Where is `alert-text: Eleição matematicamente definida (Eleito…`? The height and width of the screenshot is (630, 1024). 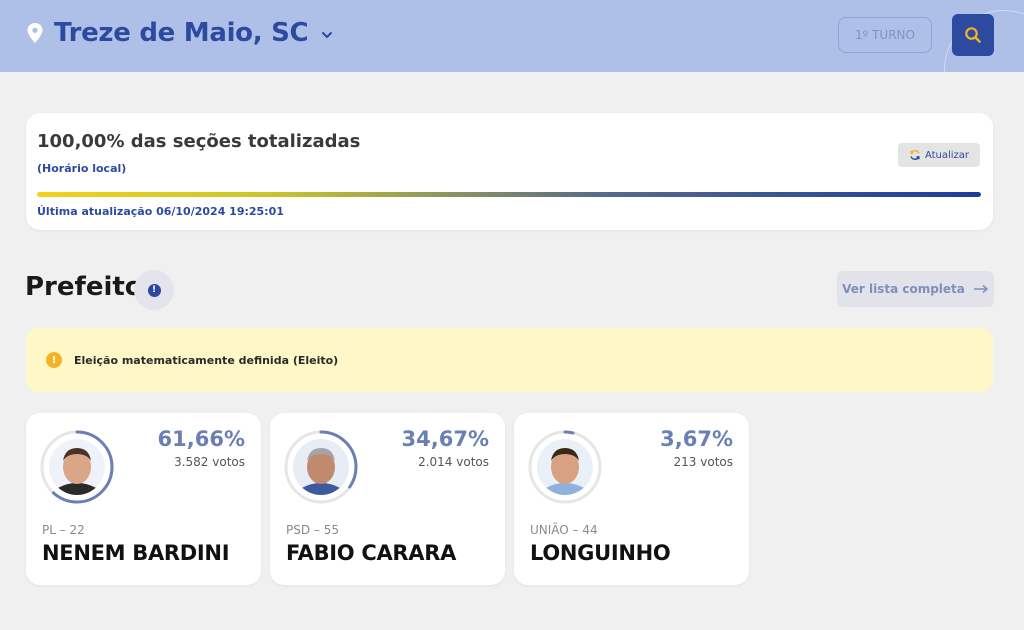
alert-text: Eleição matematicamente definida (Eleito… is located at coordinates (206, 360).